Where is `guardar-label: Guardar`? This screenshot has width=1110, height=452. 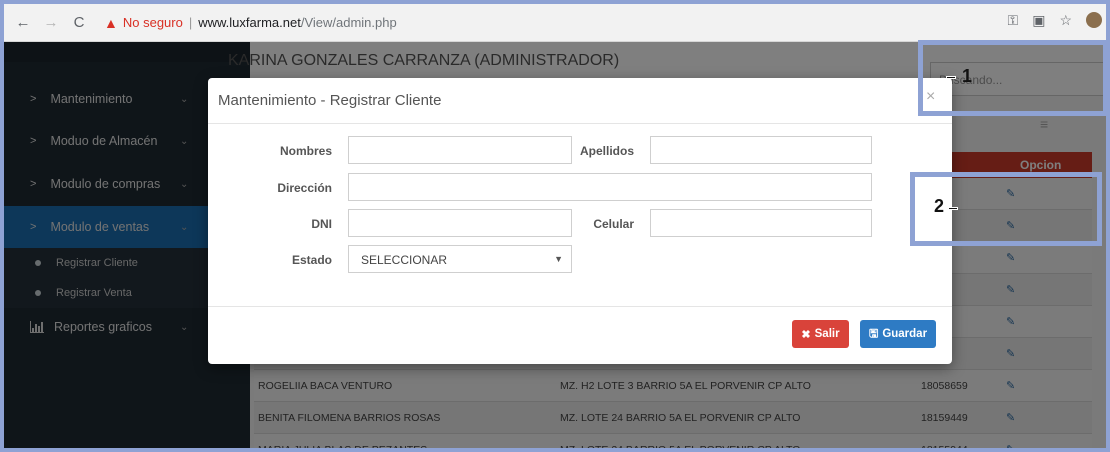
guardar-label: Guardar is located at coordinates (905, 334).